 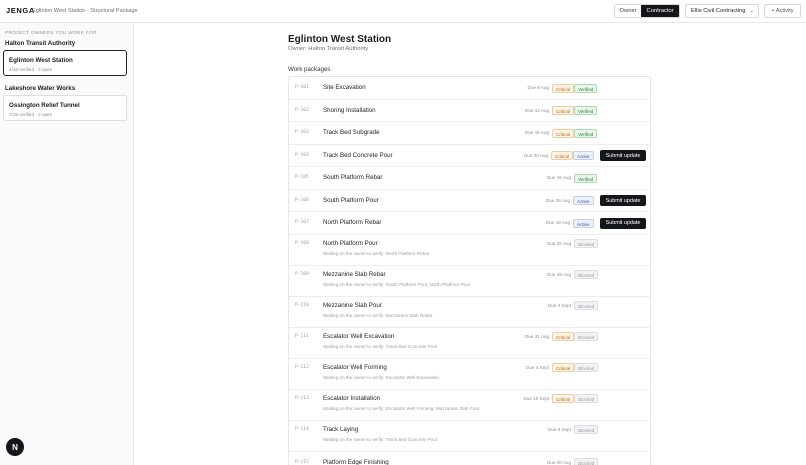 I want to click on package-code: P-111, so click(x=302, y=336).